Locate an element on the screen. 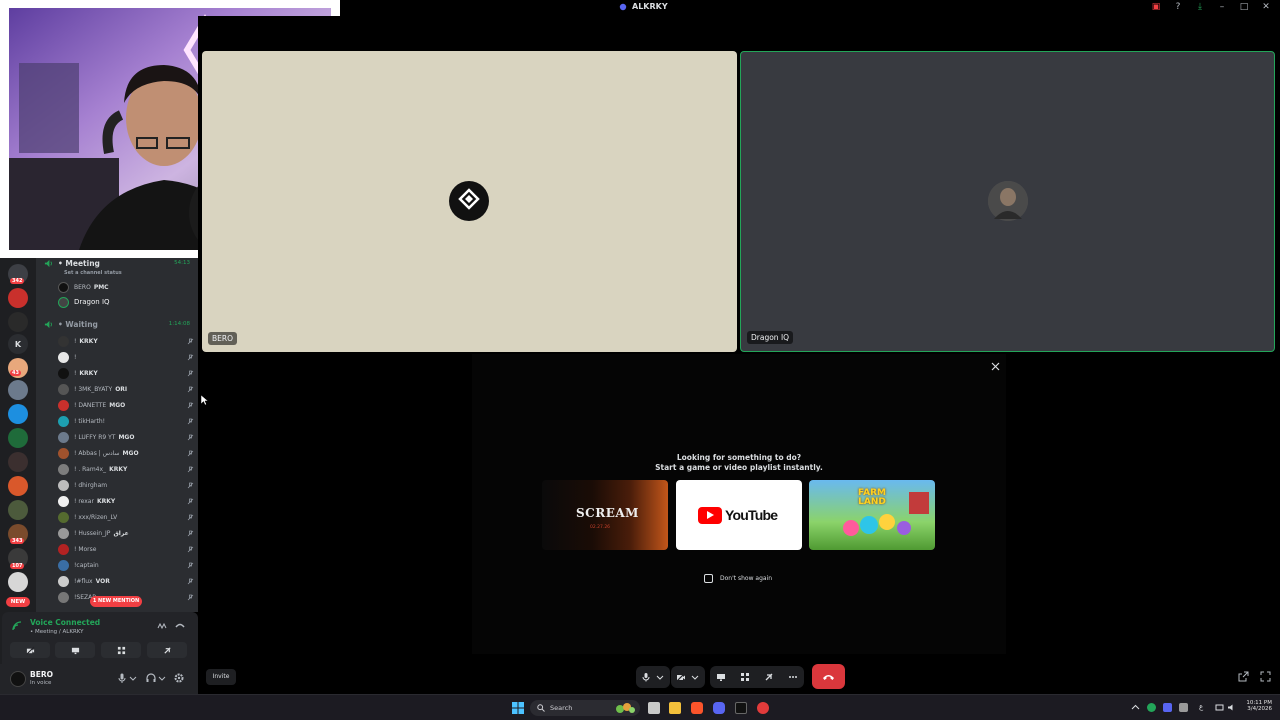 This screenshot has width=1280, height=720. close-icon is located at coordinates (995, 366).